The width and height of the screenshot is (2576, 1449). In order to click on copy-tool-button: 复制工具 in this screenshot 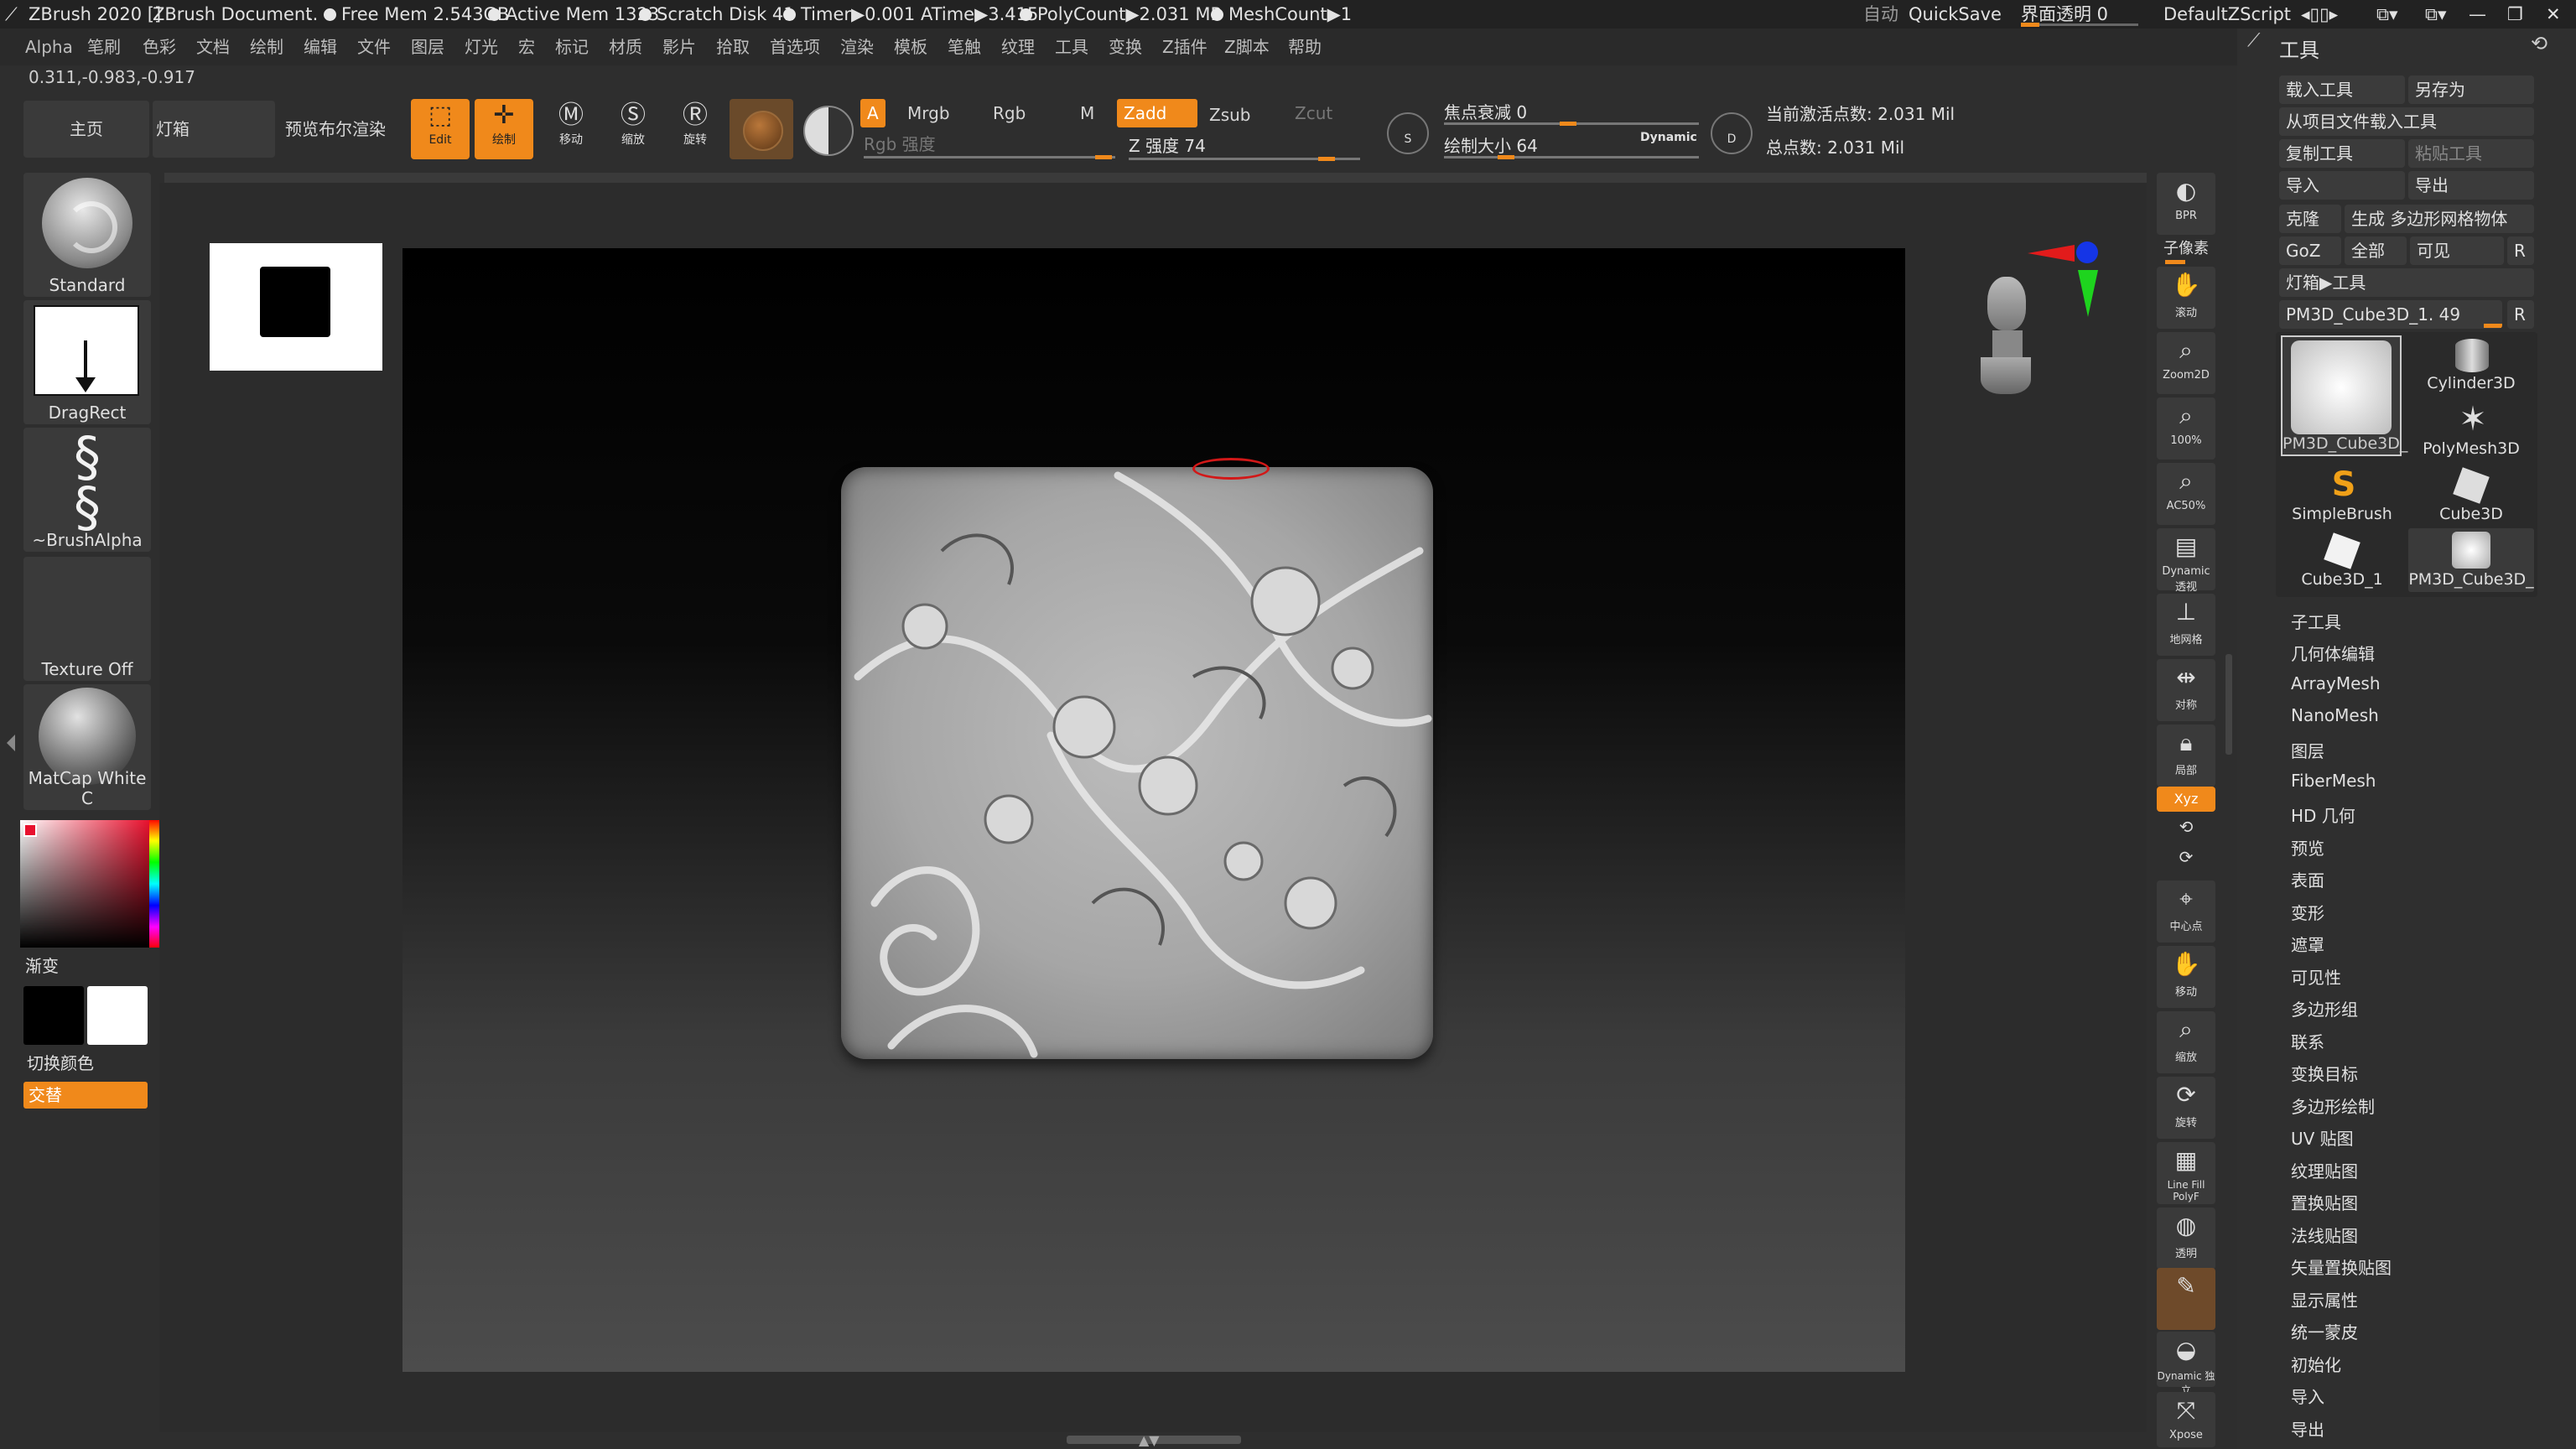, I will do `click(2342, 153)`.